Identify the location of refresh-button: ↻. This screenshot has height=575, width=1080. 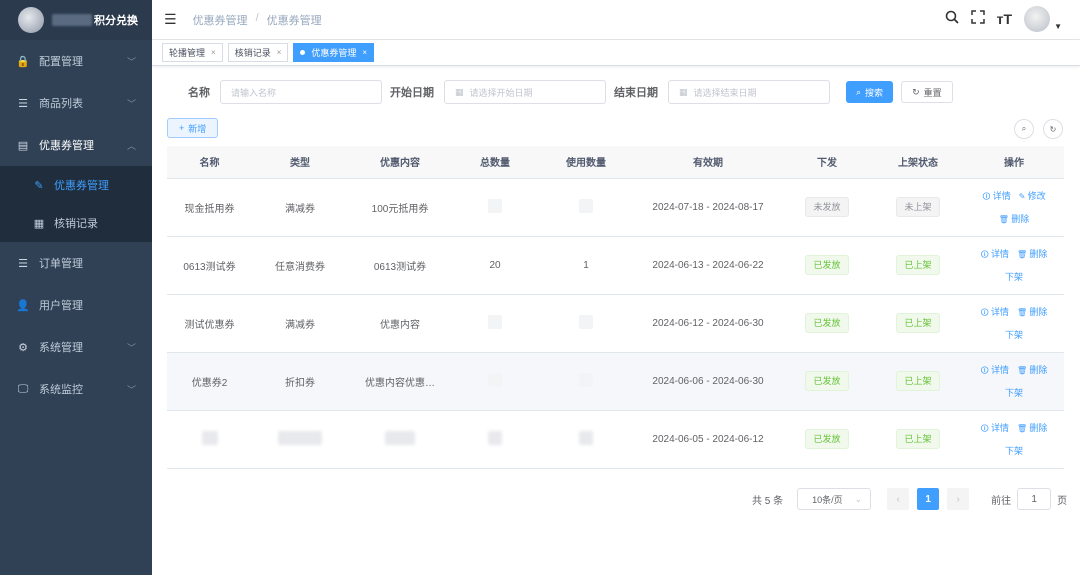
(1053, 129).